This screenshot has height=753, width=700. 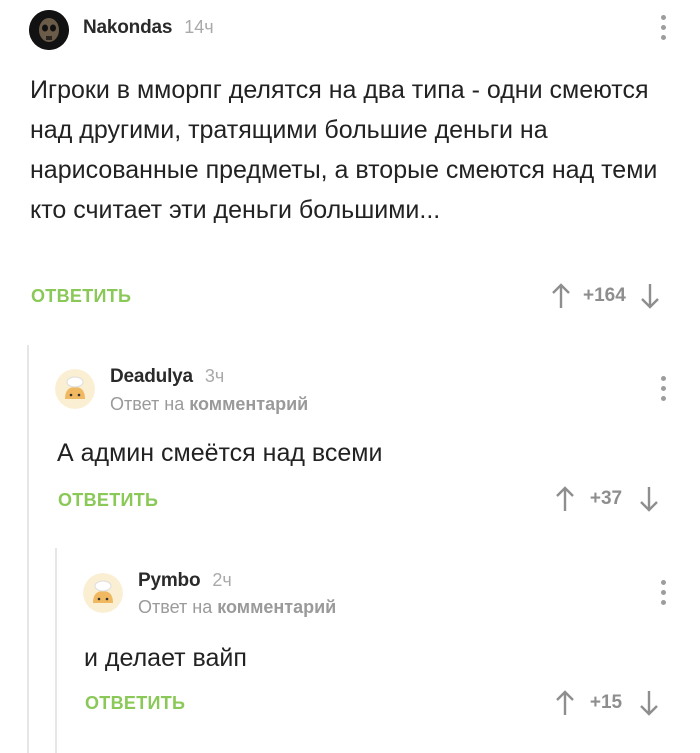 I want to click on comment-header: Pymbo 2ч, so click(x=185, y=581).